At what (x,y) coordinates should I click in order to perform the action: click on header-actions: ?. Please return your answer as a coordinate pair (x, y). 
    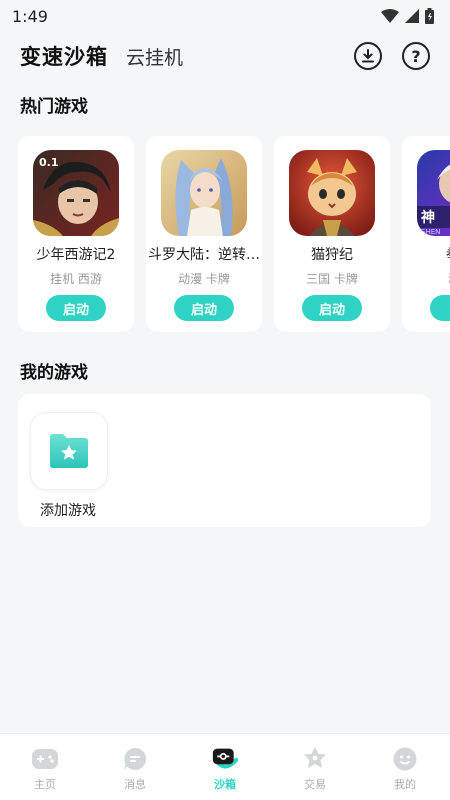
    Looking at the image, I should click on (392, 56).